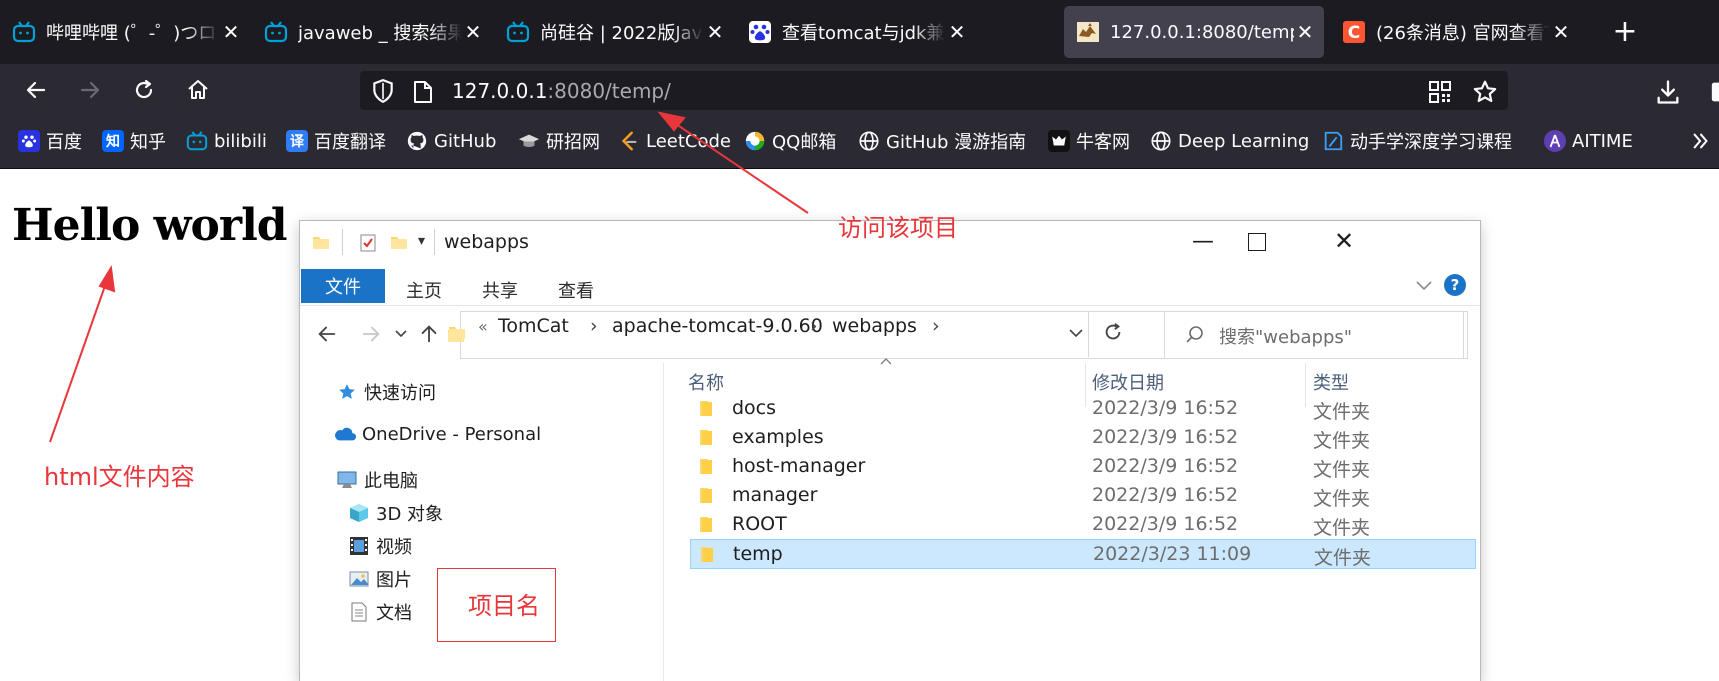 The width and height of the screenshot is (1719, 681). I want to click on search-icon, so click(1195, 335).